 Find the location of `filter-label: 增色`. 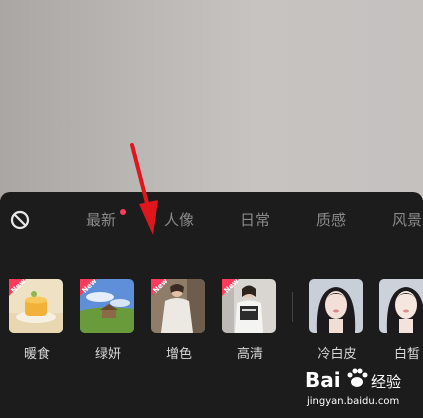

filter-label: 增色 is located at coordinates (178, 354).